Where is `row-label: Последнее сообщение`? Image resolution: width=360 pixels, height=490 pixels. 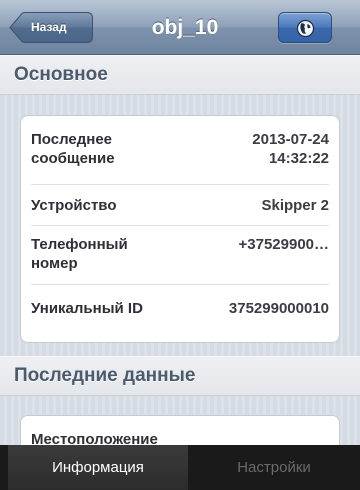 row-label: Последнее сообщение is located at coordinates (73, 149).